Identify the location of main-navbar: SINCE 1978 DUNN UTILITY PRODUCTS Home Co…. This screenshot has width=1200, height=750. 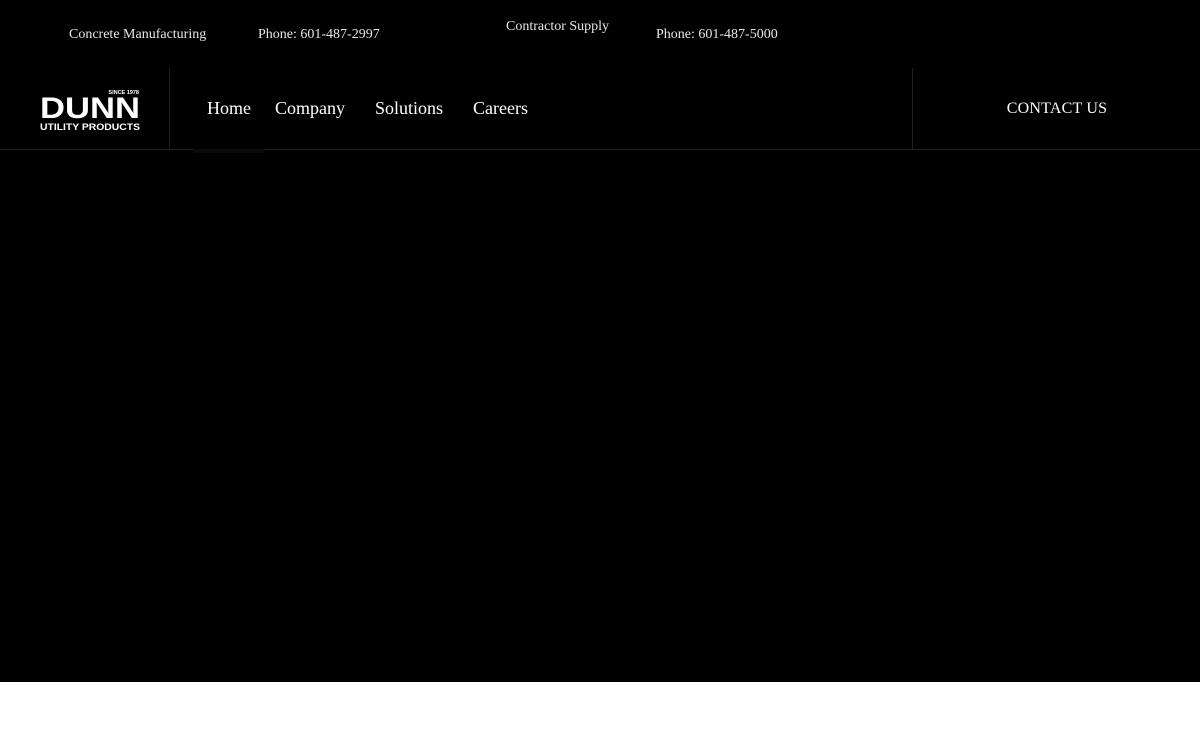
(600, 110).